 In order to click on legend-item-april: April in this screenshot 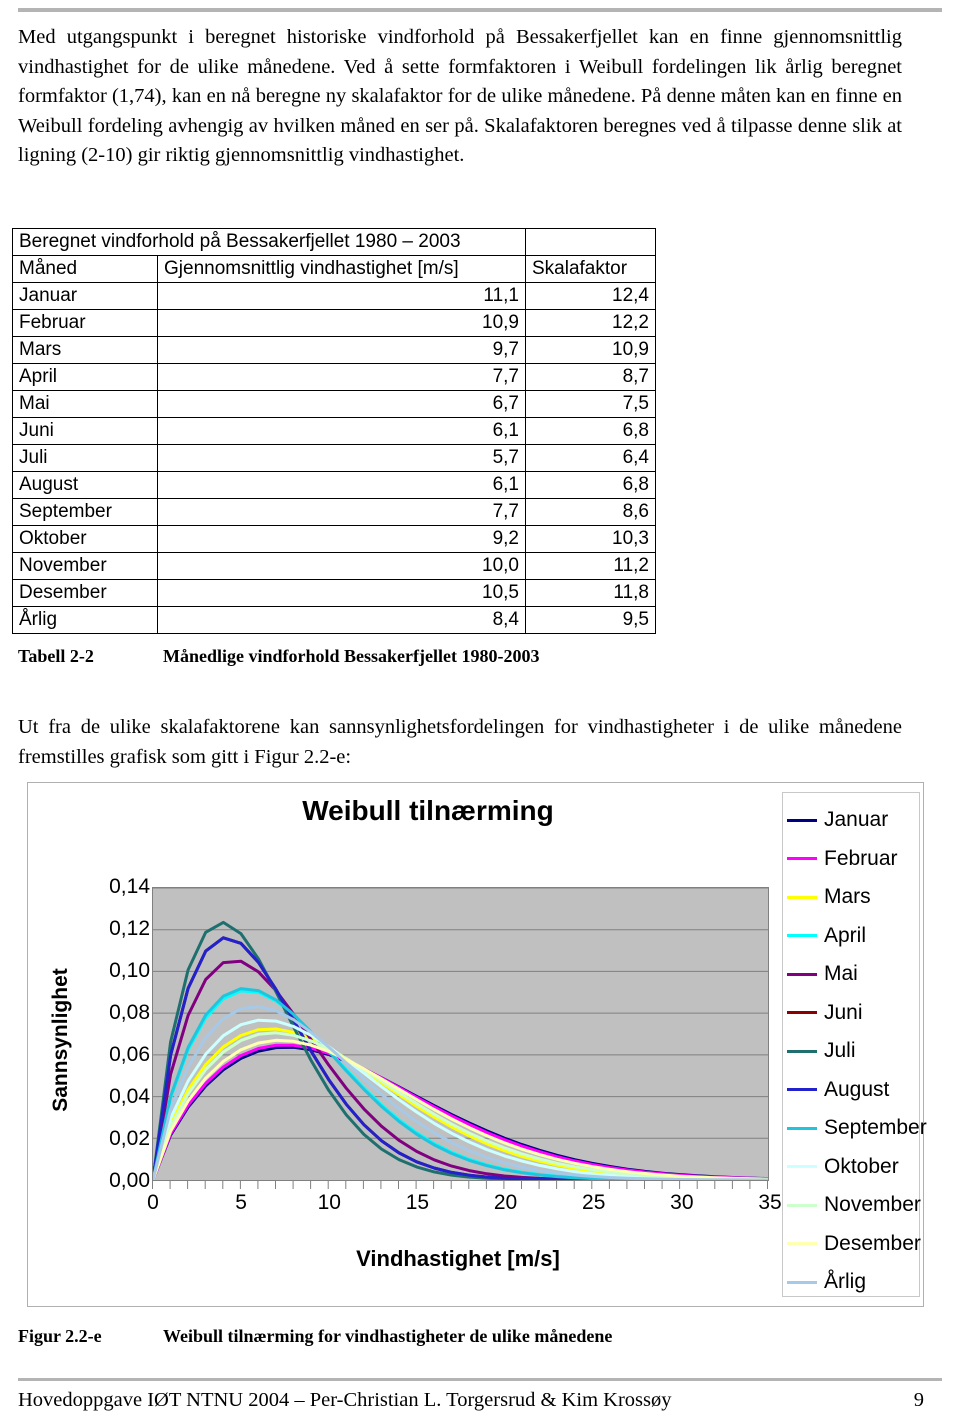, I will do `click(853, 936)`.